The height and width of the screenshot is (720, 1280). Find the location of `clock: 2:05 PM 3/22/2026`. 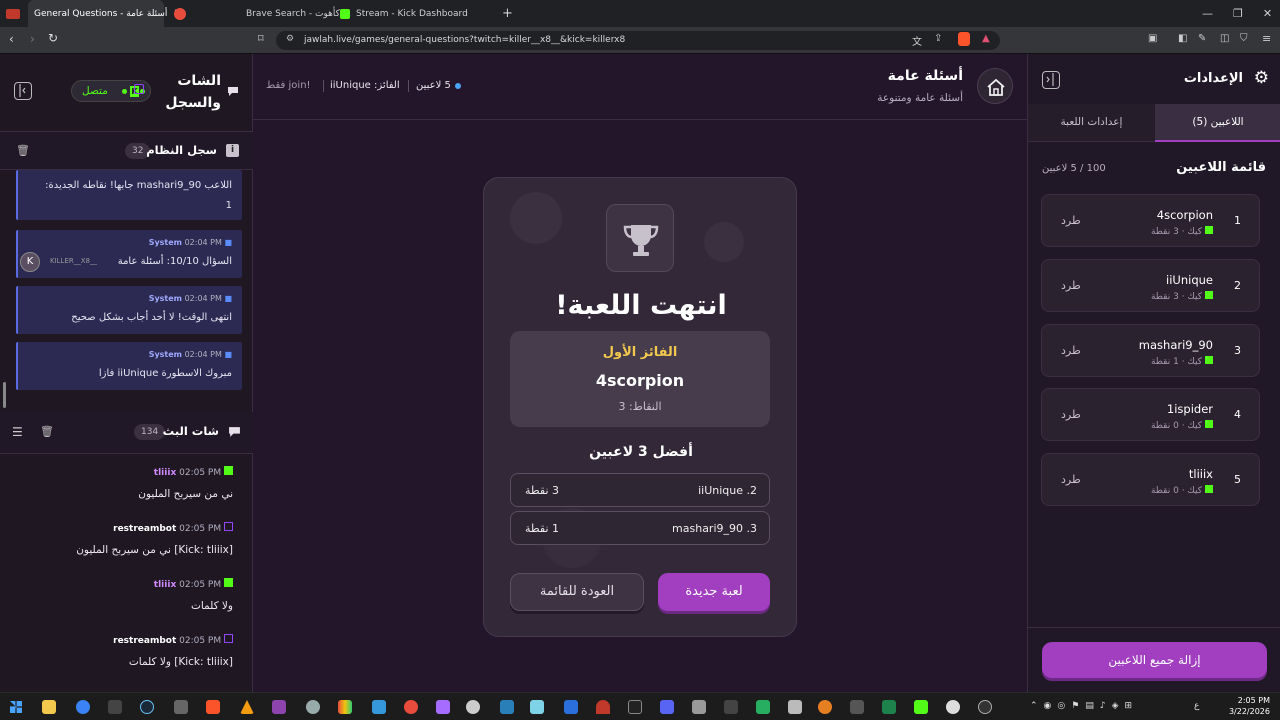

clock: 2:05 PM 3/22/2026 is located at coordinates (1248, 706).